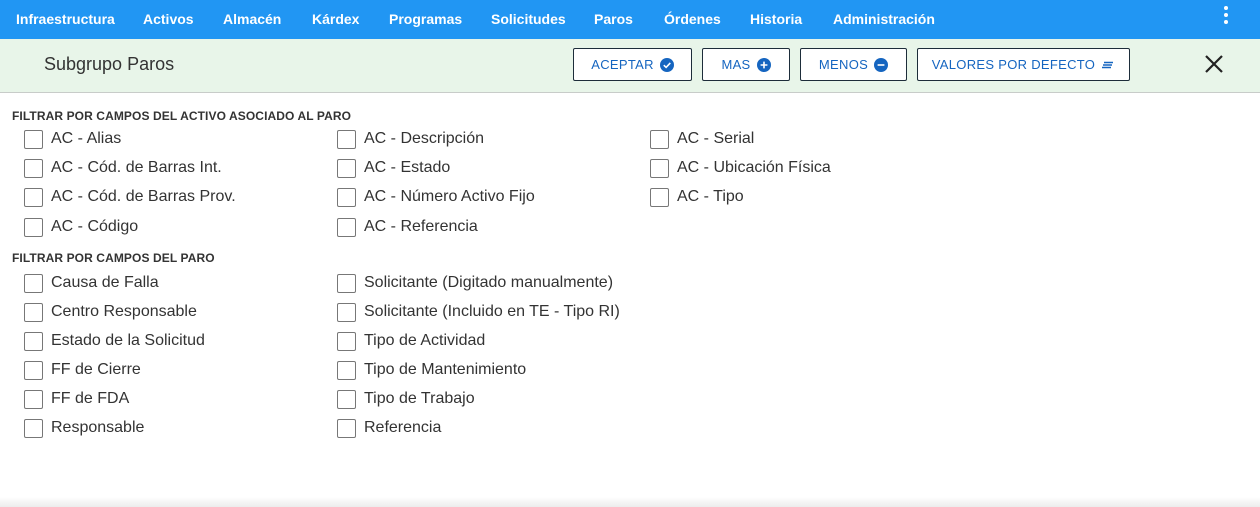  What do you see at coordinates (65, 19) in the screenshot?
I see `nav-item-infraestructura: Infraestructura` at bounding box center [65, 19].